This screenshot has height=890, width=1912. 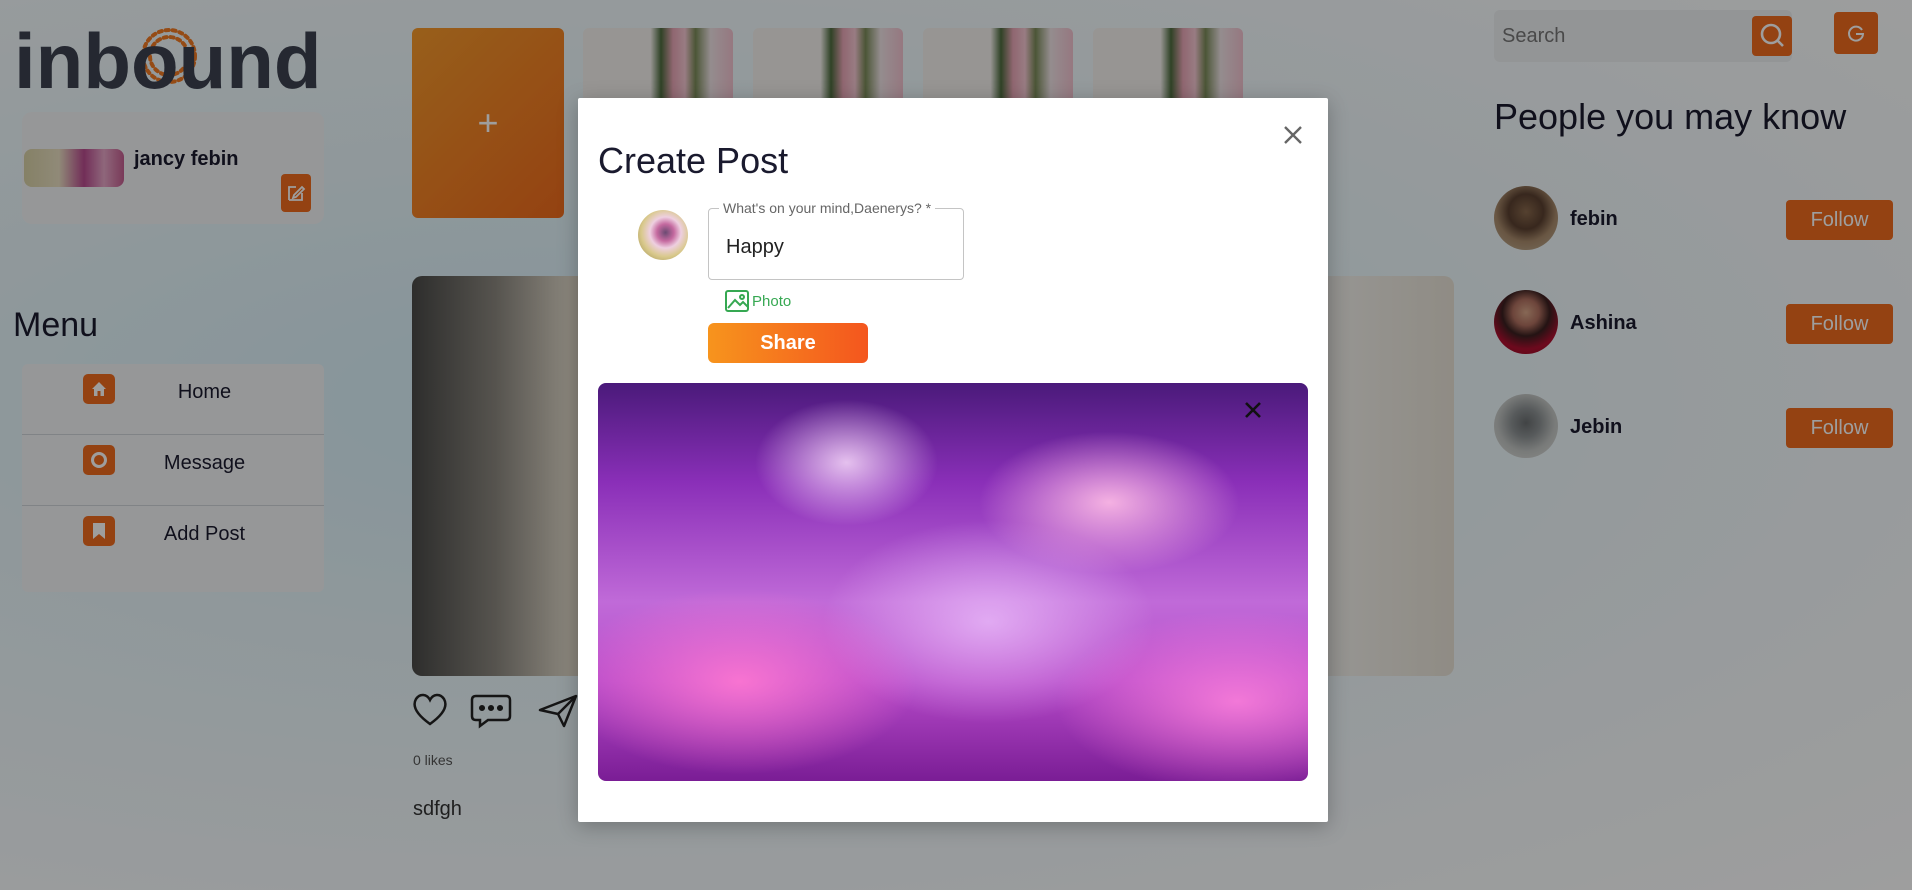 What do you see at coordinates (663, 235) in the screenshot?
I see `avatar` at bounding box center [663, 235].